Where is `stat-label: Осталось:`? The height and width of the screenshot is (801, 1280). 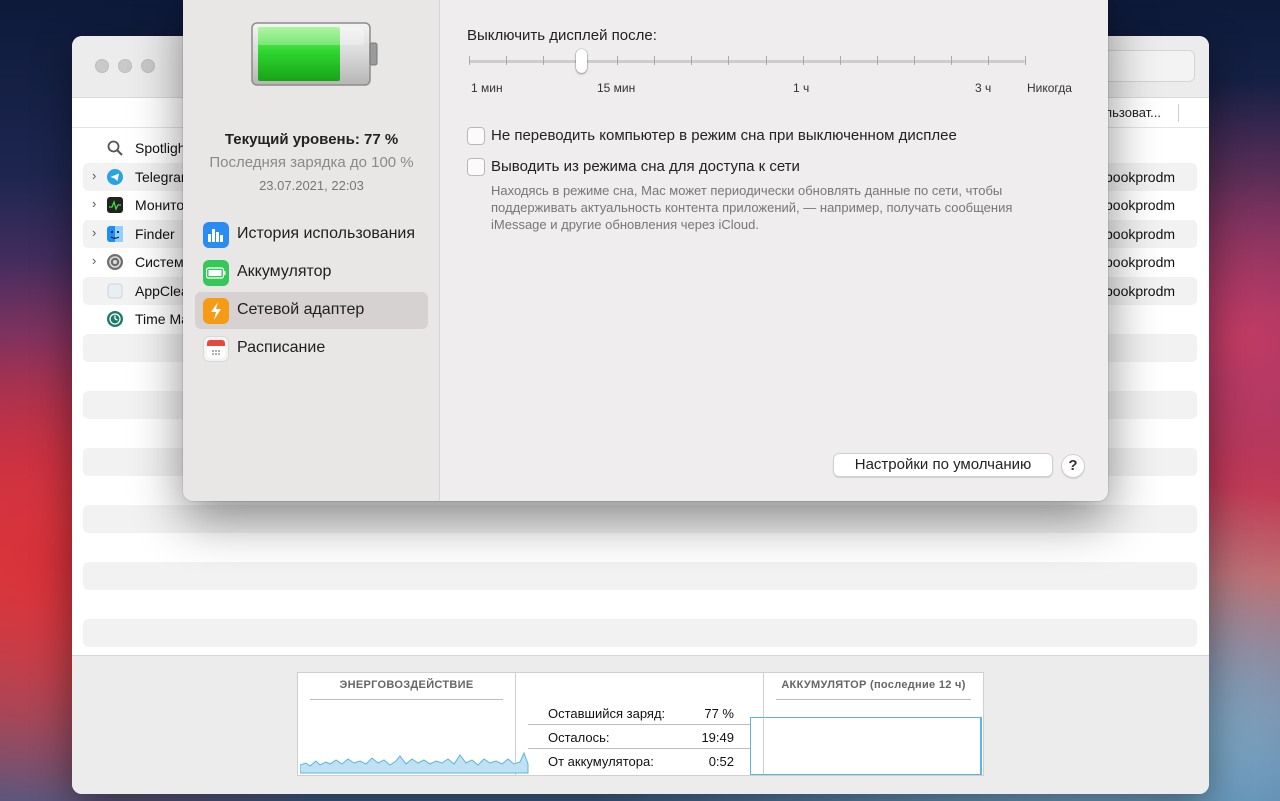
stat-label: Осталось: is located at coordinates (579, 737).